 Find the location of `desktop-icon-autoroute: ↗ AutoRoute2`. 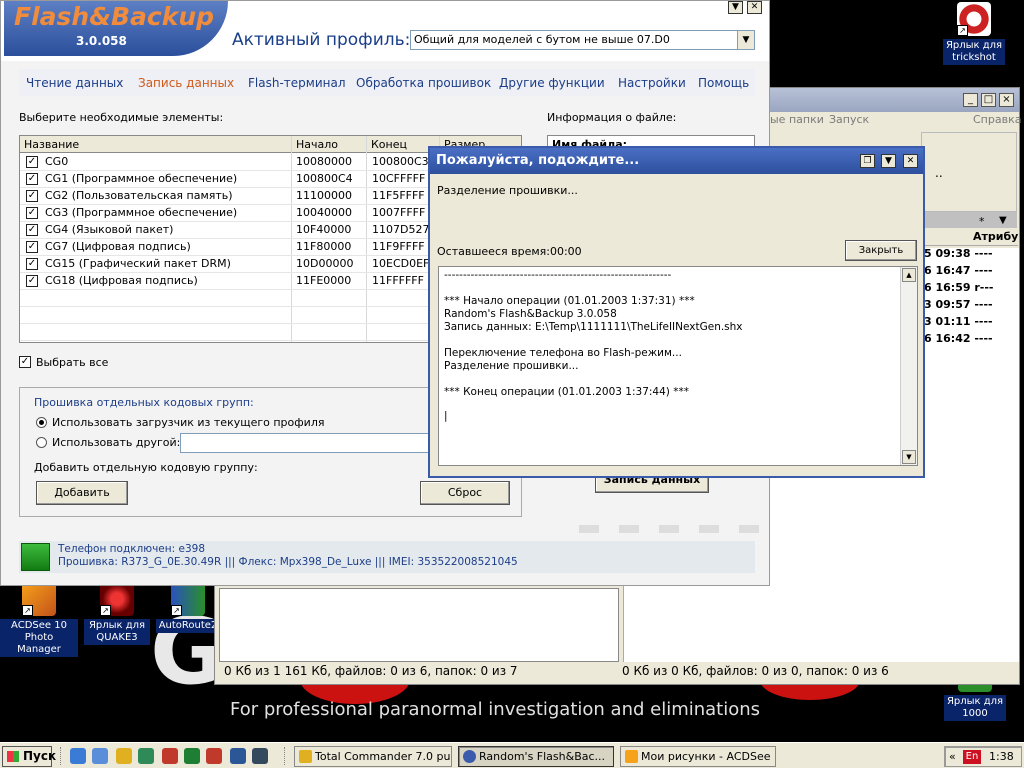

desktop-icon-autoroute: ↗ AutoRoute2 is located at coordinates (188, 607).